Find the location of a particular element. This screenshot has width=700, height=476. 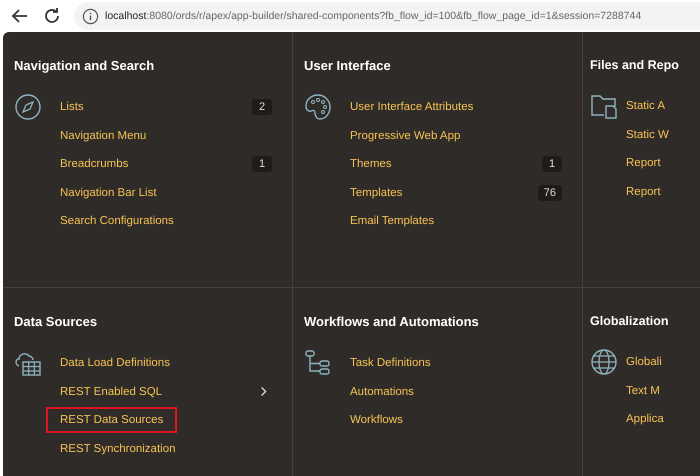

component-link: Navigation Menu is located at coordinates (103, 136).